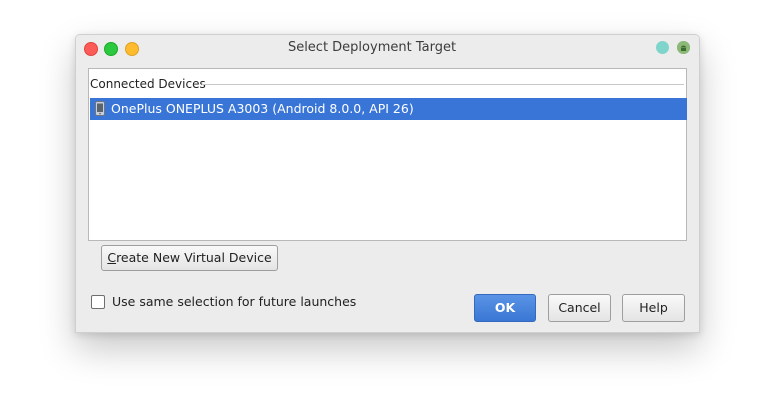 The width and height of the screenshot is (774, 417). Describe the element at coordinates (372, 47) in the screenshot. I see `window-title: Select Deployment Target` at that location.